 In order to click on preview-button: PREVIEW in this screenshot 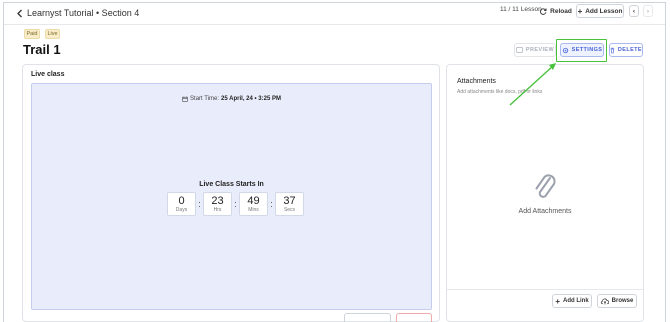, I will do `click(535, 50)`.